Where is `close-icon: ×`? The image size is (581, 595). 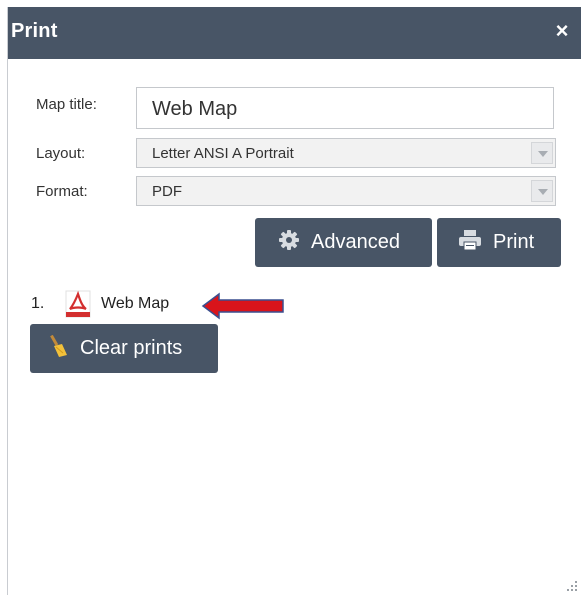 close-icon: × is located at coordinates (562, 31).